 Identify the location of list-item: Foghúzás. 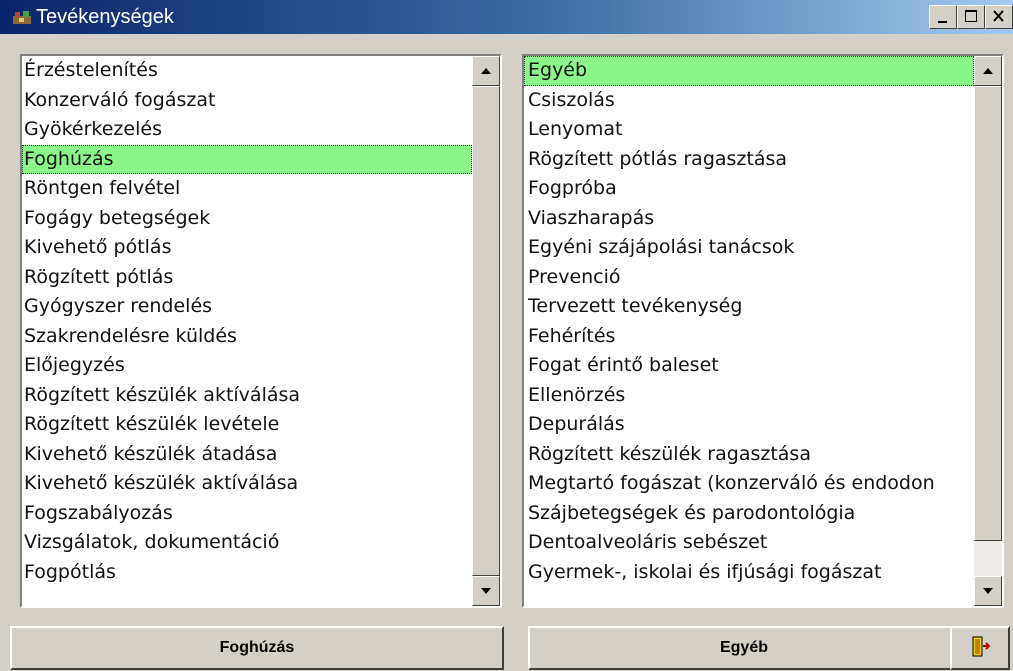
(247, 159).